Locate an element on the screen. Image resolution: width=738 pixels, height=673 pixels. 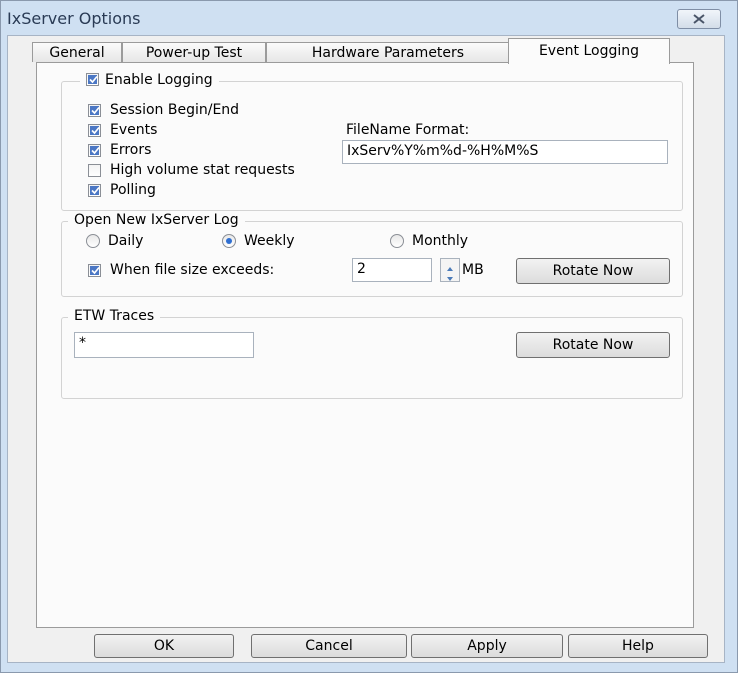
filename-format-label: FileName Format: is located at coordinates (408, 130).